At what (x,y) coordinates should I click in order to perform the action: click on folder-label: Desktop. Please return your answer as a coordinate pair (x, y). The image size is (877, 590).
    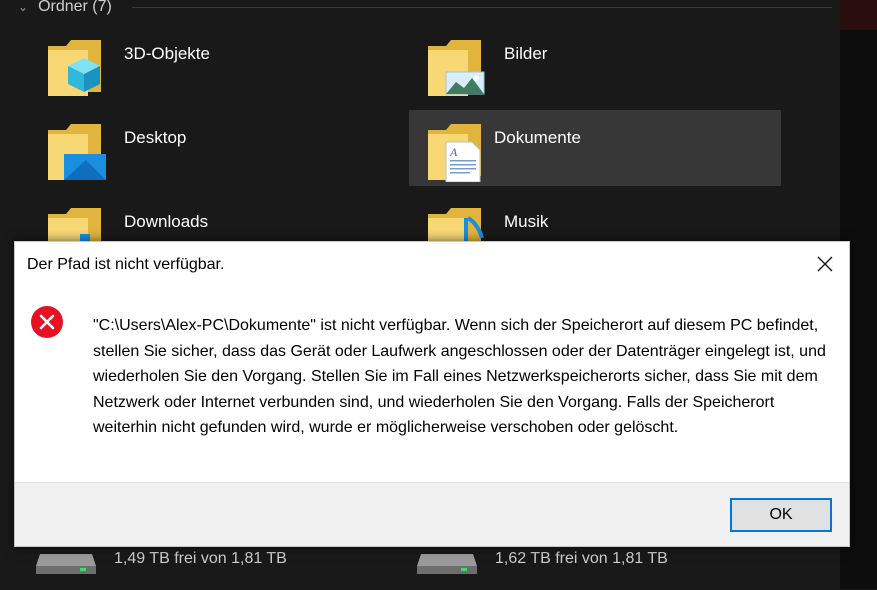
    Looking at the image, I should click on (155, 137).